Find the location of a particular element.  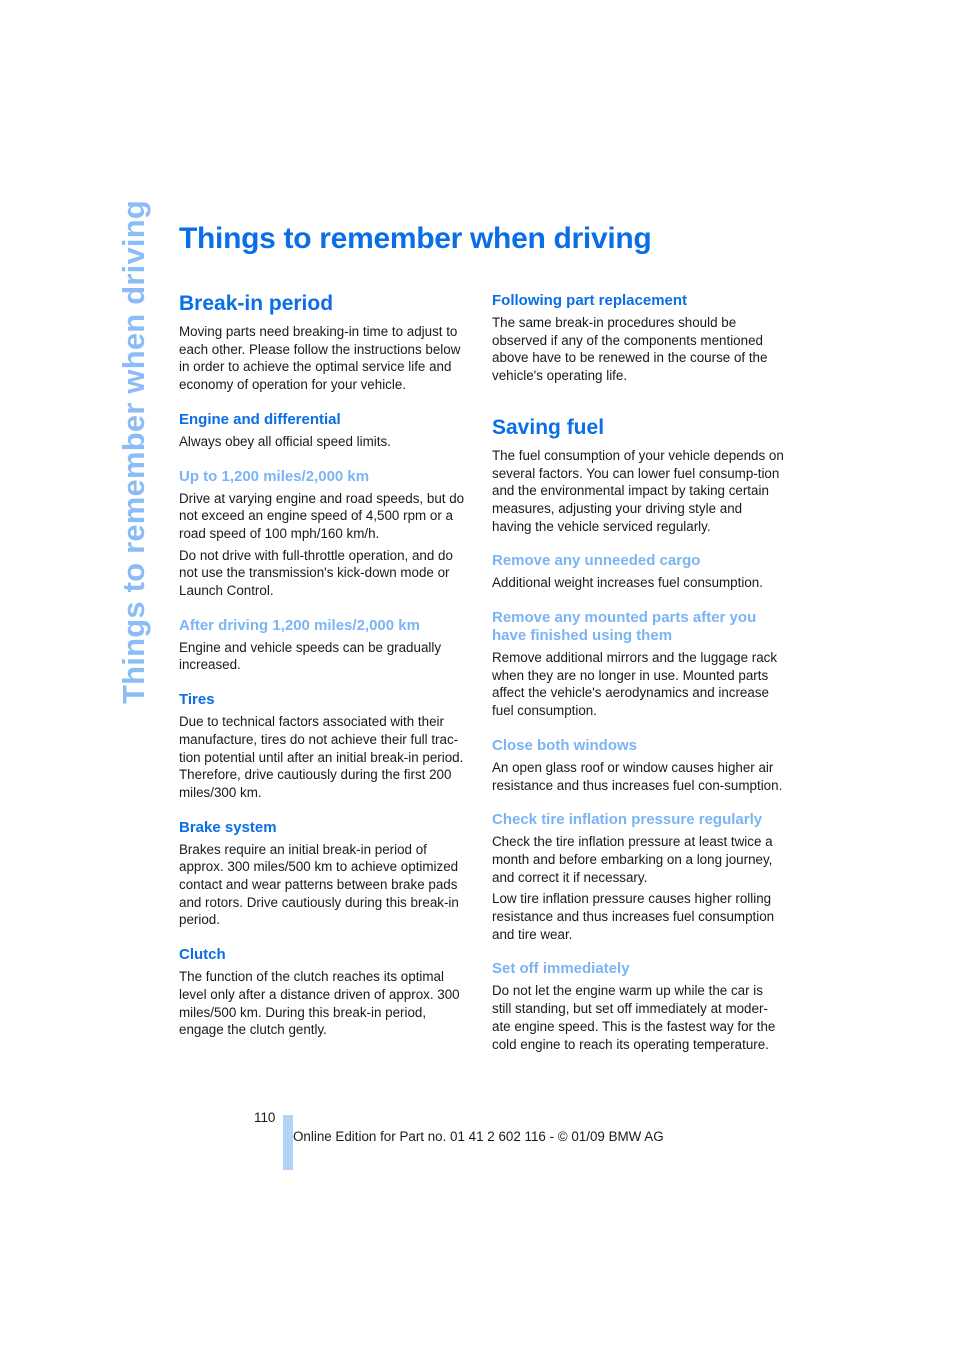

heading-close-windows: Close both windows is located at coordinates (564, 745).